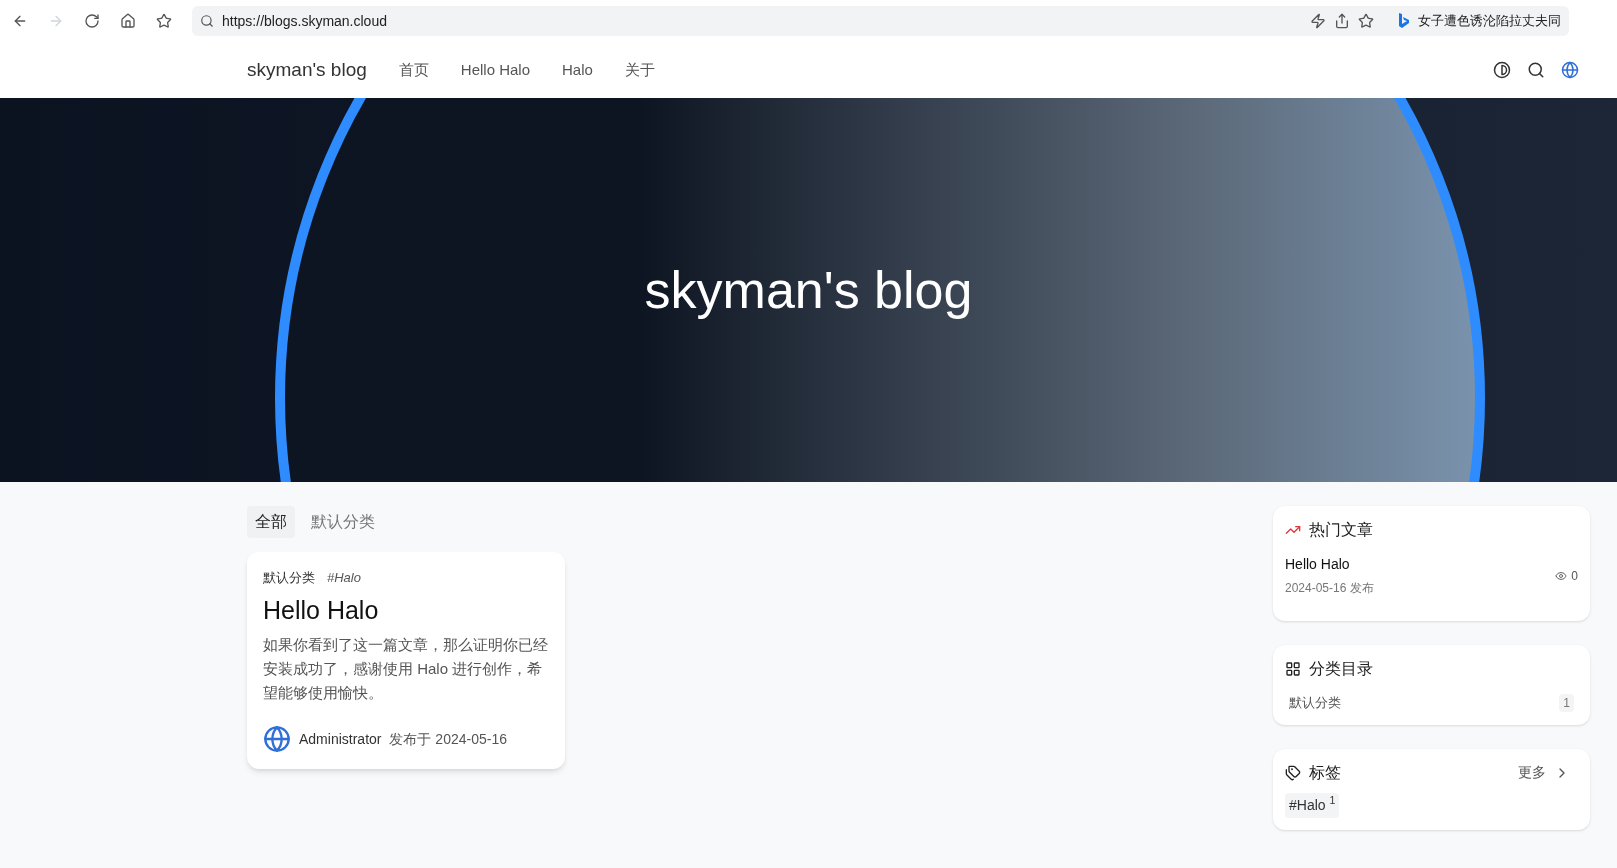 This screenshot has width=1617, height=868. I want to click on lightning-icon, so click(1318, 21).